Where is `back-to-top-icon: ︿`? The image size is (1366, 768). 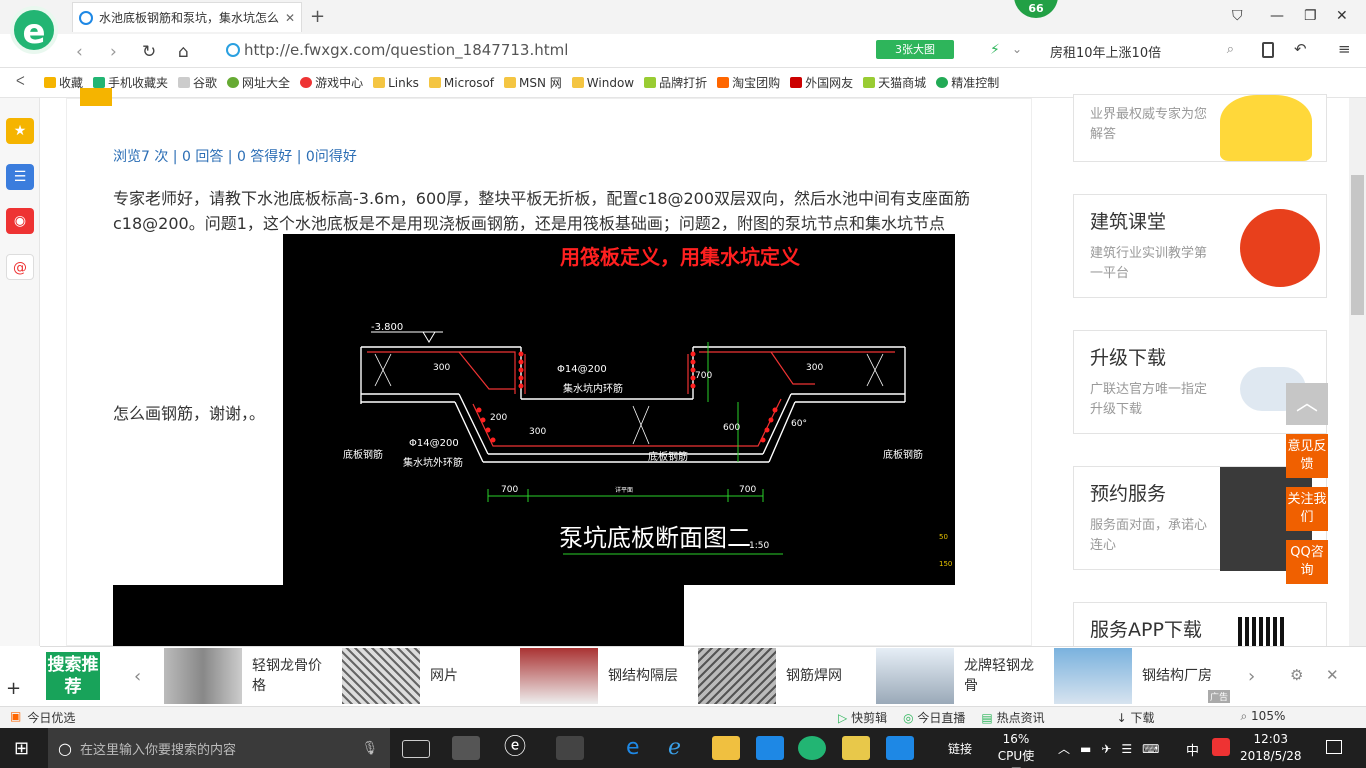 back-to-top-icon: ︿ is located at coordinates (1307, 404).